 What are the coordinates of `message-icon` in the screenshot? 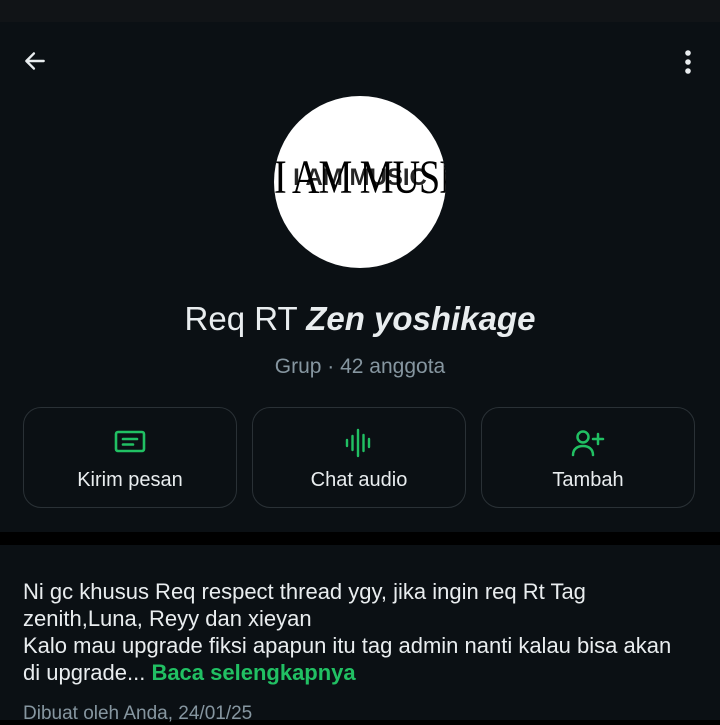 It's located at (130, 441).